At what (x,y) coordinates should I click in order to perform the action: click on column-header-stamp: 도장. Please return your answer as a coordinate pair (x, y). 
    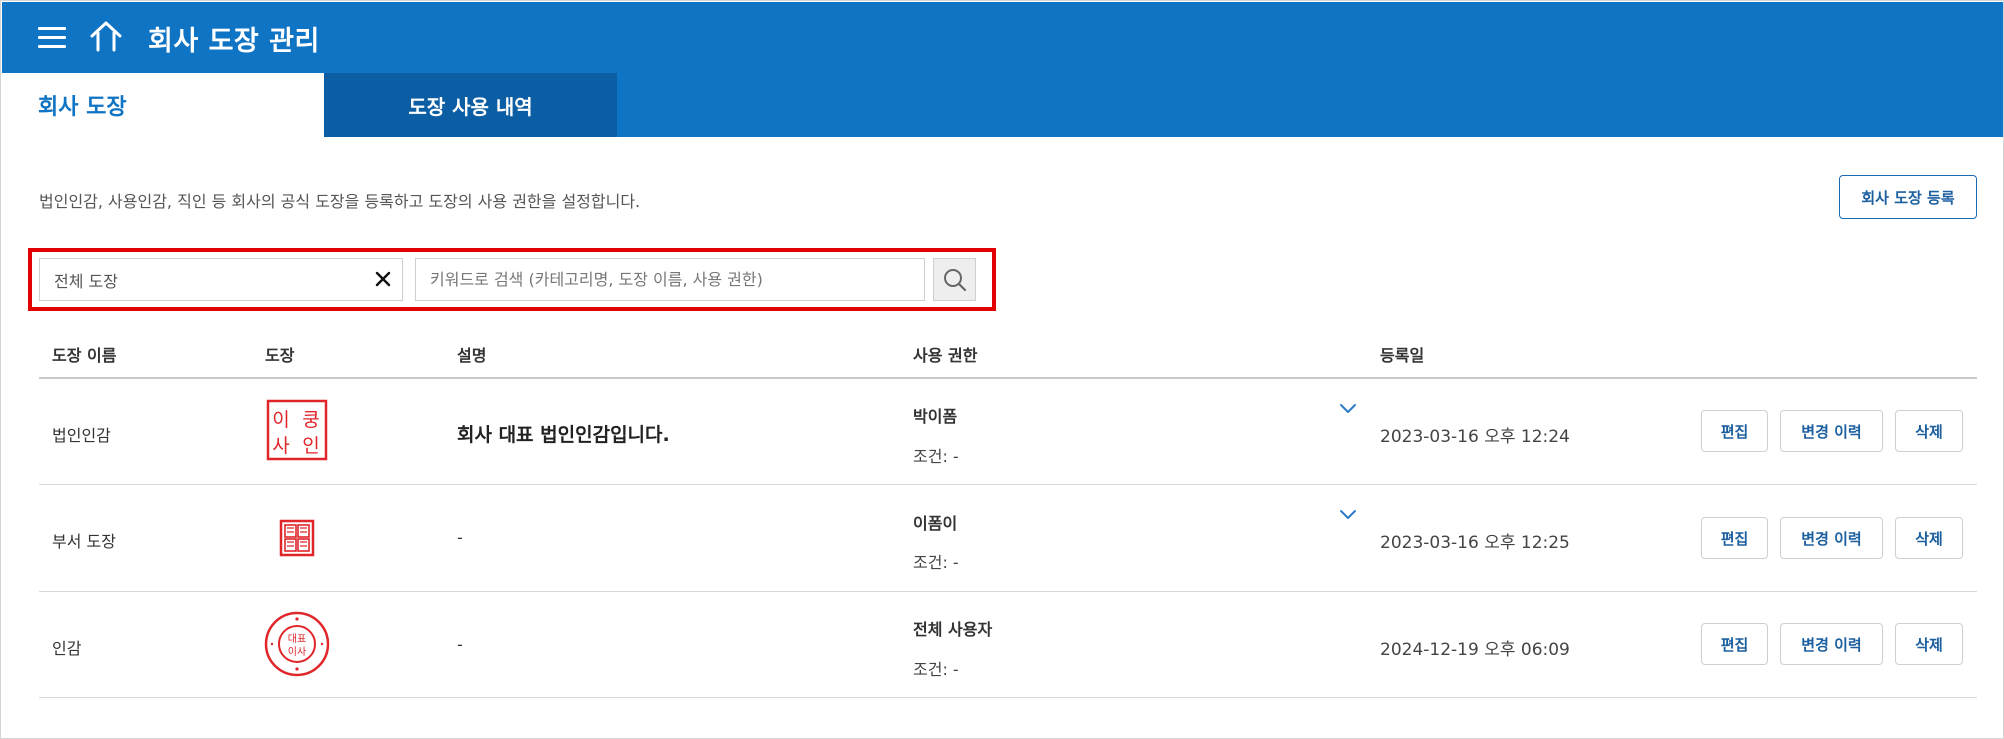
    Looking at the image, I should click on (280, 355).